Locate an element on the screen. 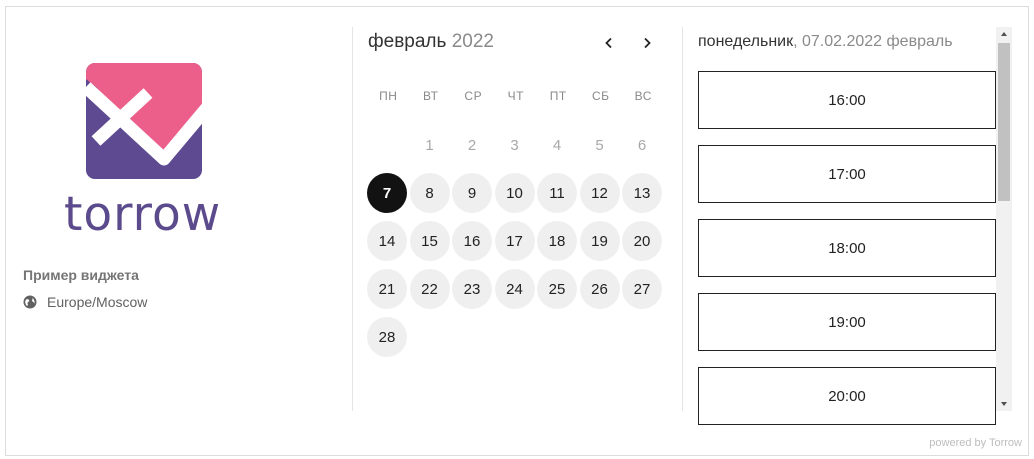 Image resolution: width=1034 pixels, height=459 pixels. weekday-label: ВТ is located at coordinates (430, 96).